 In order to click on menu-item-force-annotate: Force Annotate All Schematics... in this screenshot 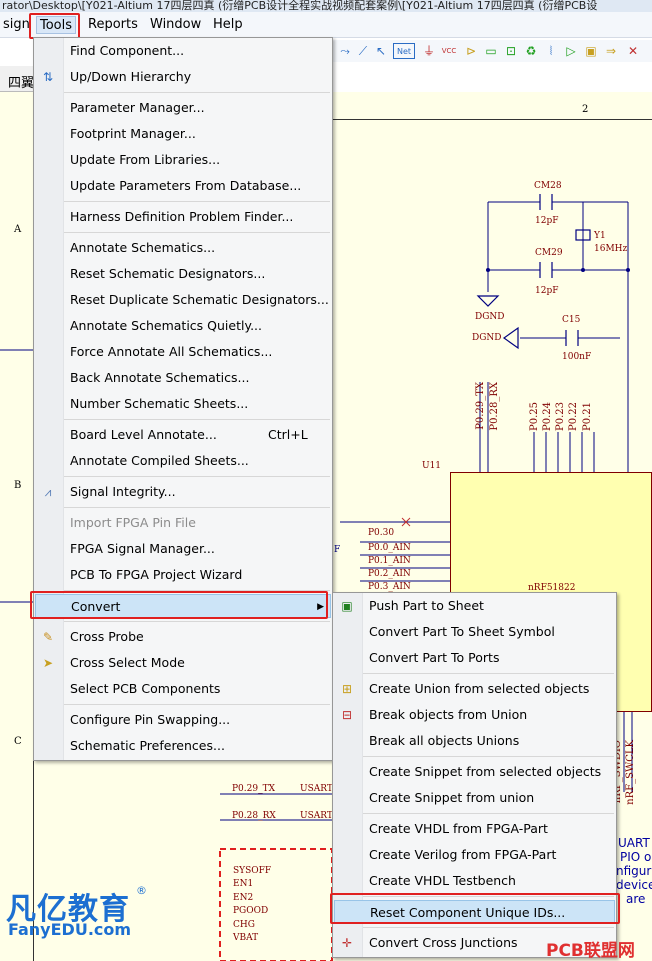, I will do `click(183, 352)`.